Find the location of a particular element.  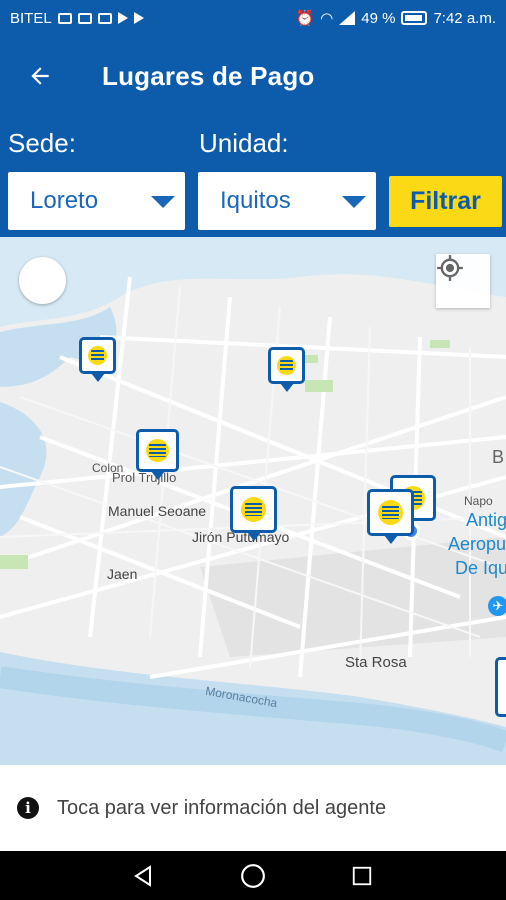

triangle-back-icon is located at coordinates (143, 875).